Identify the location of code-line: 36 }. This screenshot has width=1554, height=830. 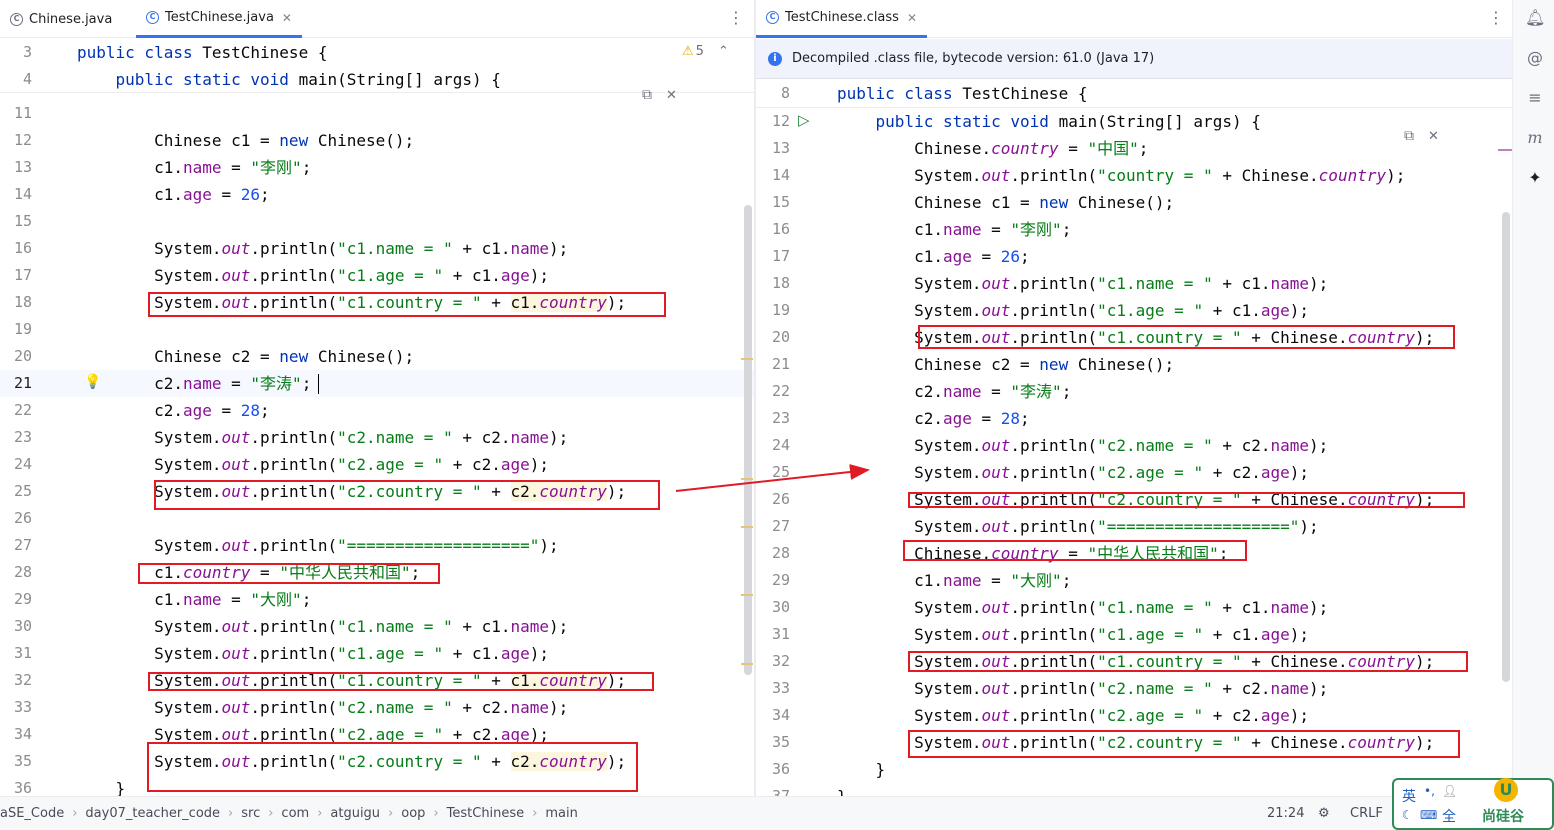
(377, 785).